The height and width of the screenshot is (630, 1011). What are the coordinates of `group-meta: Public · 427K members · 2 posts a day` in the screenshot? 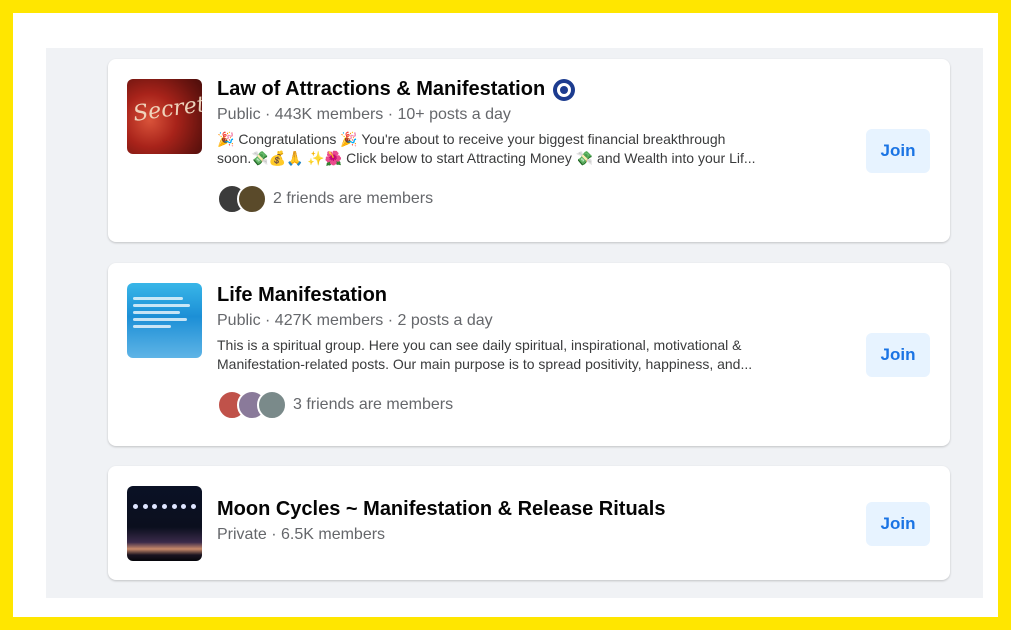 It's located at (355, 320).